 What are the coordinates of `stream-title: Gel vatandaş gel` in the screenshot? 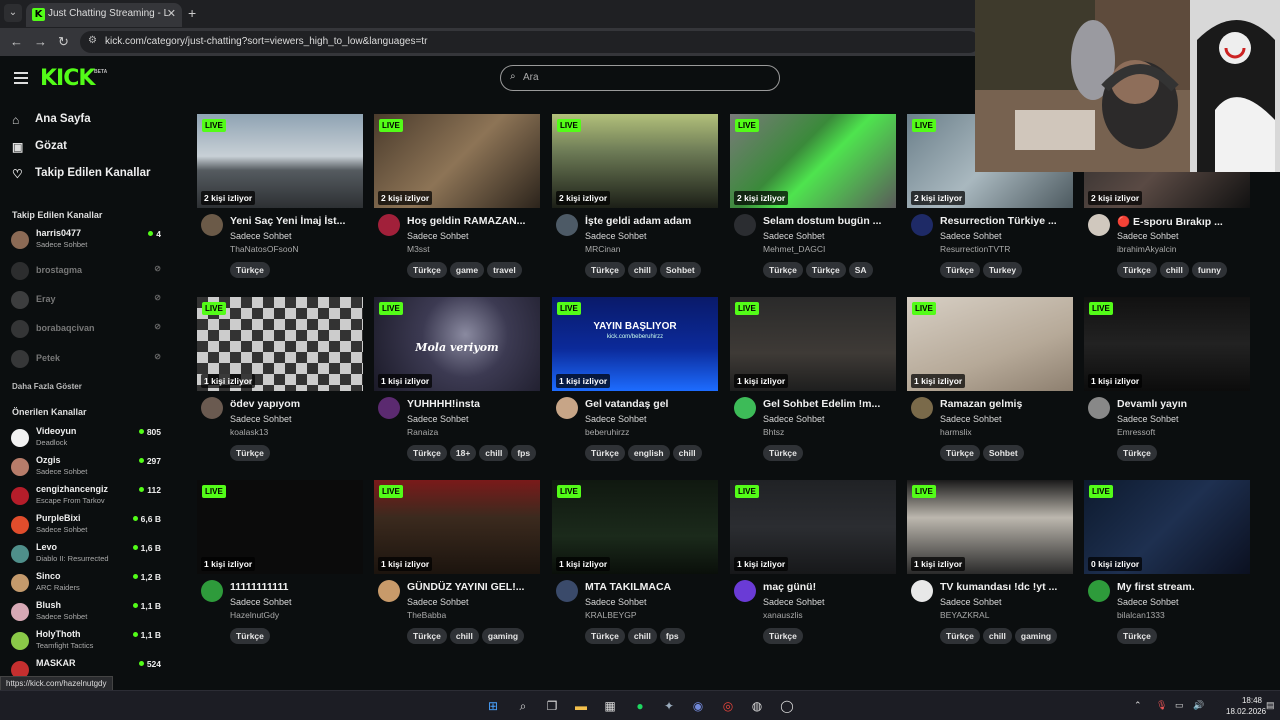 It's located at (651, 404).